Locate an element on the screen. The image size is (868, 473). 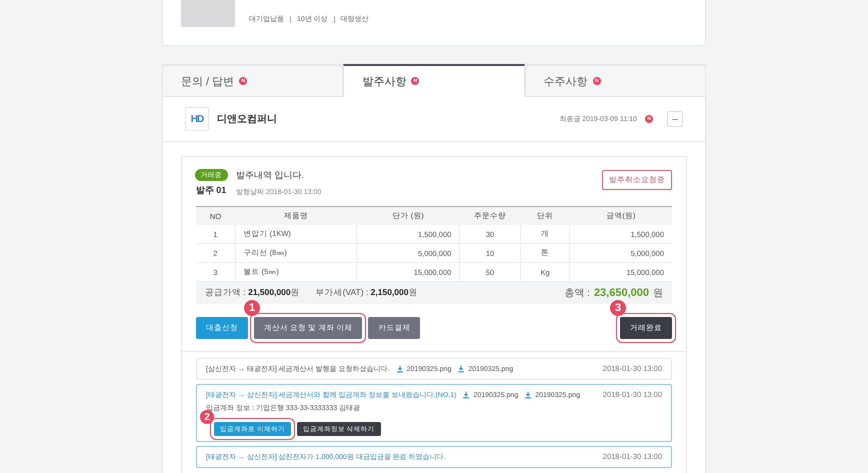
company-logo: HD is located at coordinates (197, 119).